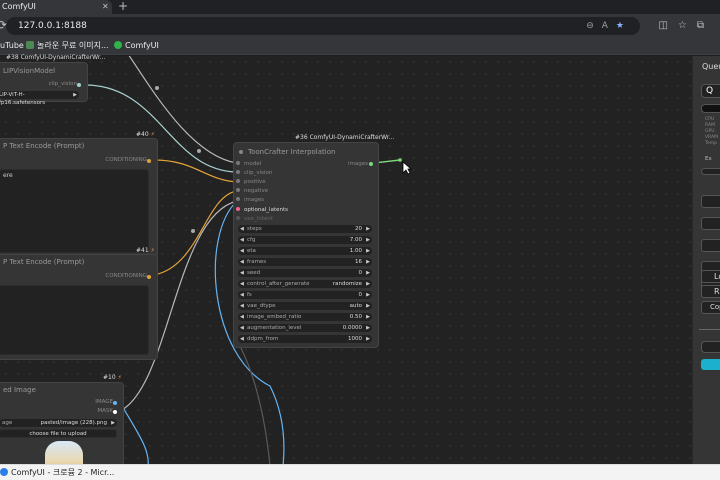 The width and height of the screenshot is (720, 480). What do you see at coordinates (594, 26) in the screenshot?
I see `zoom-icon: ⊖` at bounding box center [594, 26].